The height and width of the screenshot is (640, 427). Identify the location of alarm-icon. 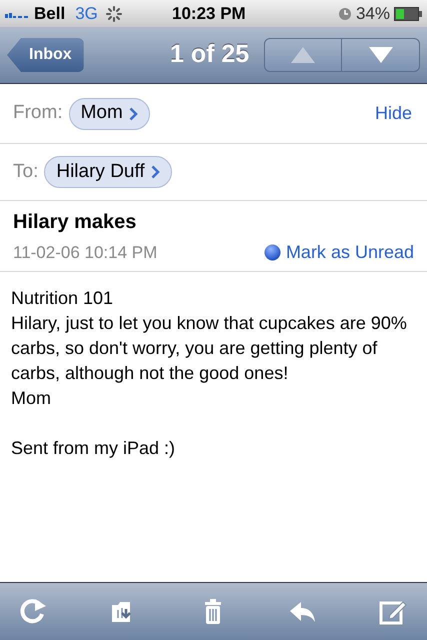
(345, 13).